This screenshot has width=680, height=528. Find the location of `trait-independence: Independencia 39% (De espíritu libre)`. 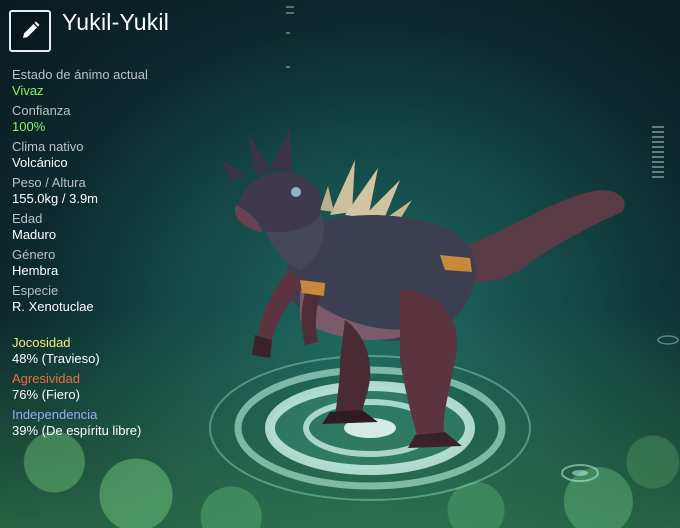

trait-independence: Independencia 39% (De espíritu libre) is located at coordinates (132, 423).